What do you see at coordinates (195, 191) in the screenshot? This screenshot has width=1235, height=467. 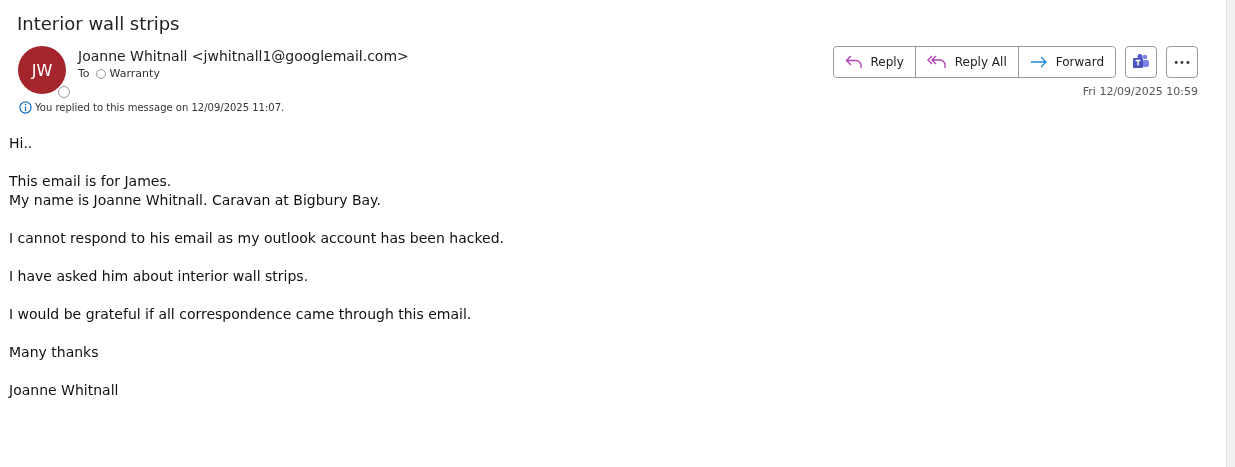 I see `body-paragraph: This email is for James. My name is Joanne Whitnall. Caravan at Bigbury Bay.` at bounding box center [195, 191].